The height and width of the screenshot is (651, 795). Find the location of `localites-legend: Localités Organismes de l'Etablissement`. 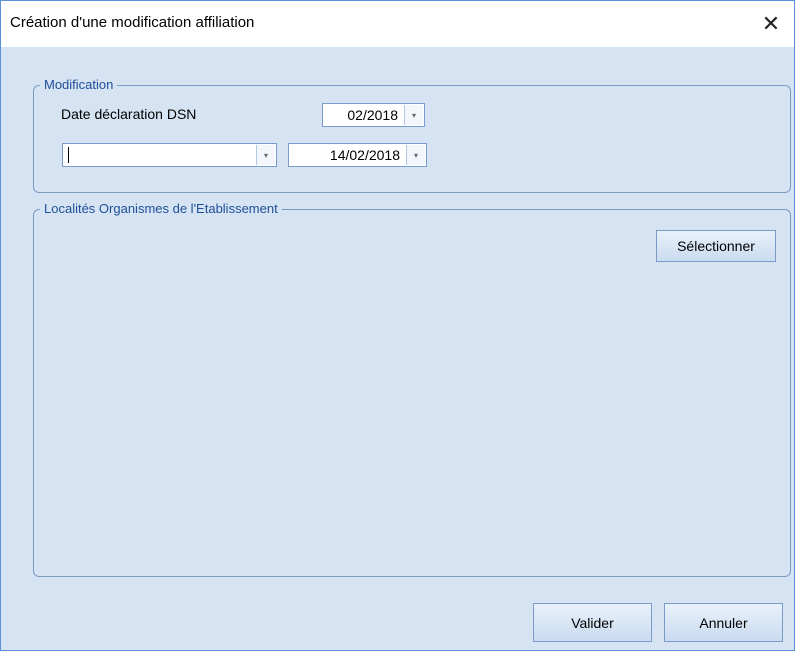

localites-legend: Localités Organismes de l'Etablissement is located at coordinates (161, 208).